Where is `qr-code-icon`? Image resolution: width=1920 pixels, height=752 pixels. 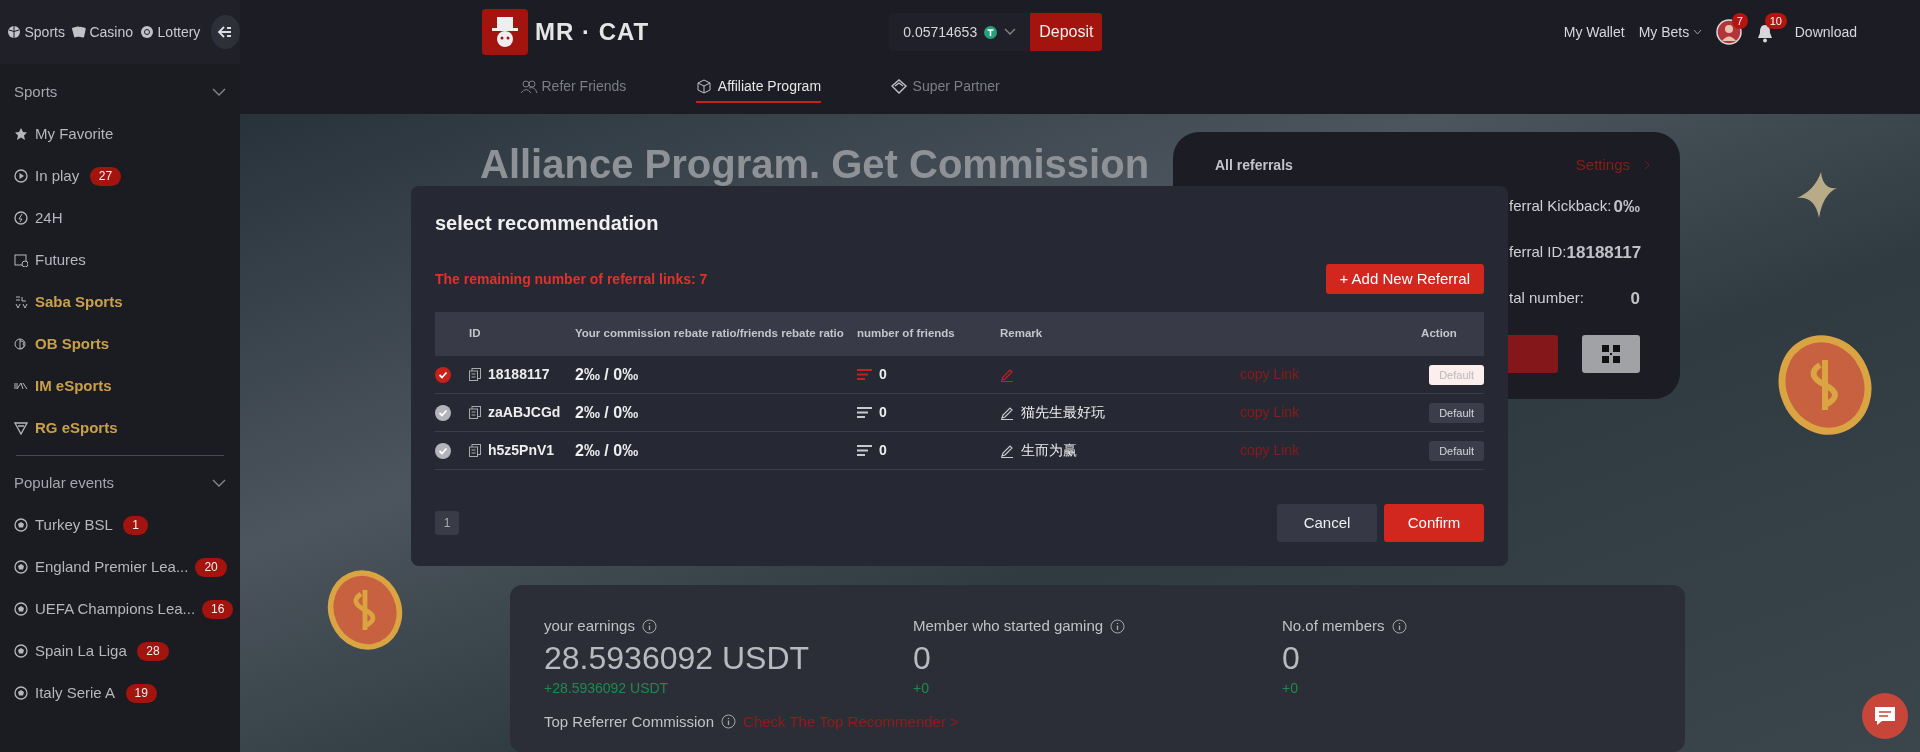 qr-code-icon is located at coordinates (1611, 354).